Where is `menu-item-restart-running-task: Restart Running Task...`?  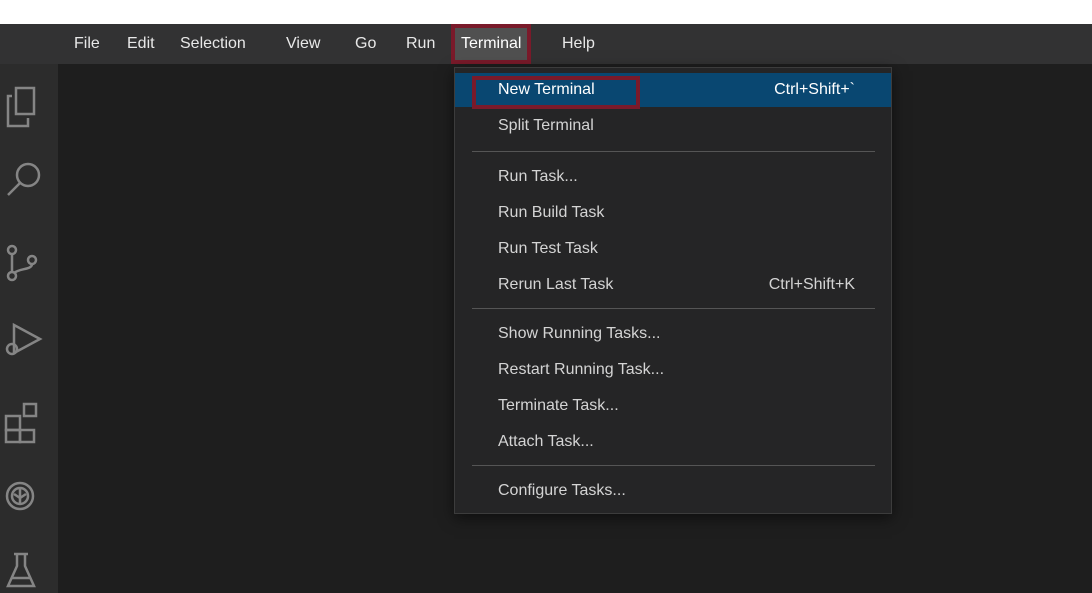 menu-item-restart-running-task: Restart Running Task... is located at coordinates (673, 370).